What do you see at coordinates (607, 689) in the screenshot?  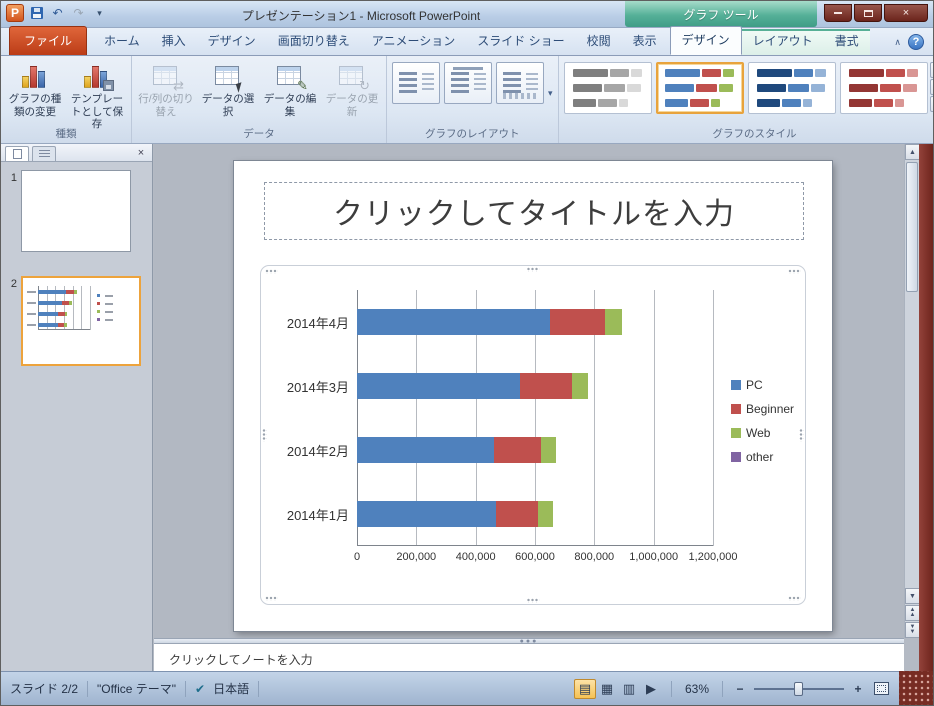 I see `view-slide-sorter-button: ▦` at bounding box center [607, 689].